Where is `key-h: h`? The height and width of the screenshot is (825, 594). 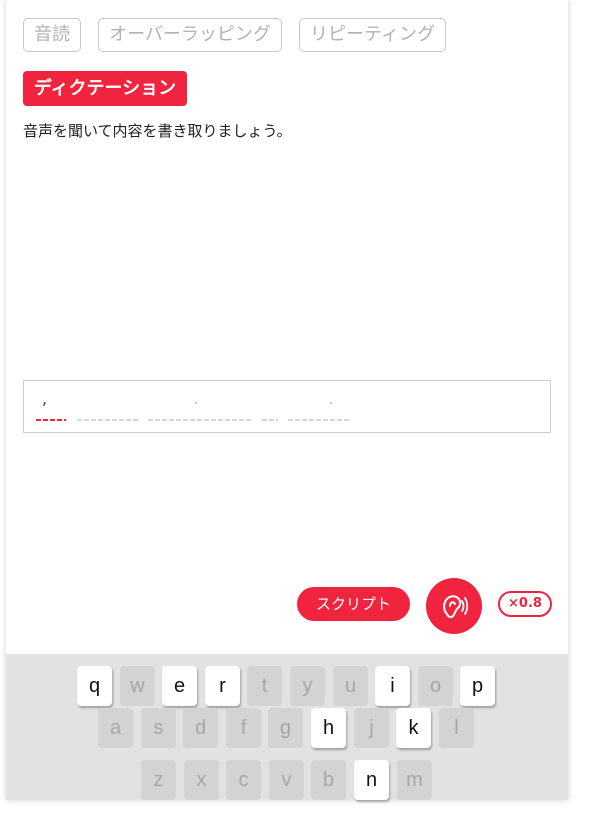 key-h: h is located at coordinates (328, 728).